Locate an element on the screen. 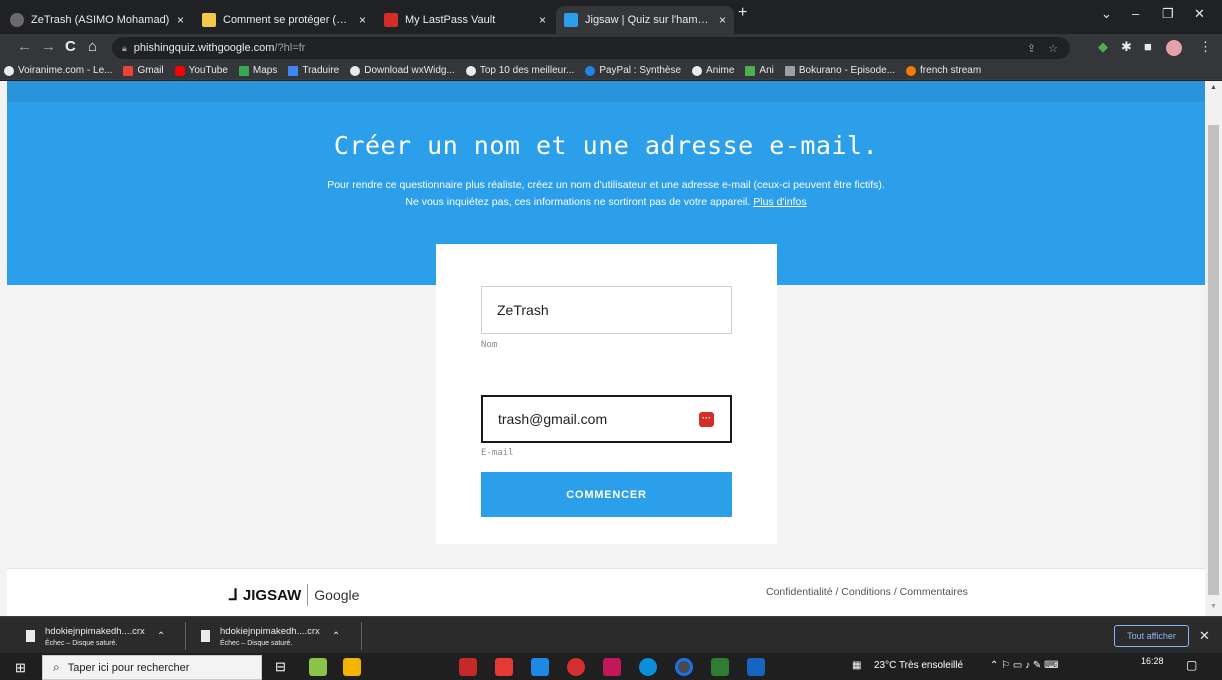 The image size is (1222, 680). show-all-button: Tout afficher is located at coordinates (1151, 636).